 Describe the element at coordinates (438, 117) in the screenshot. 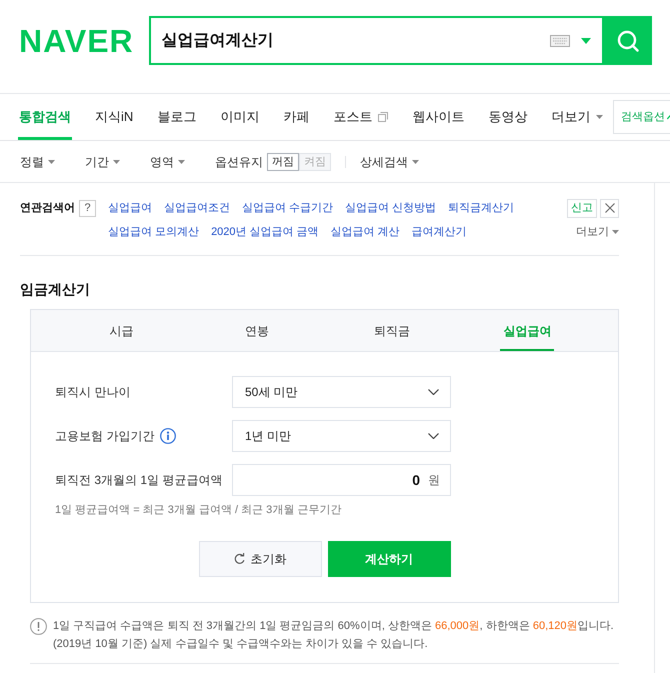

I see `search-tab: 웹사이트` at that location.